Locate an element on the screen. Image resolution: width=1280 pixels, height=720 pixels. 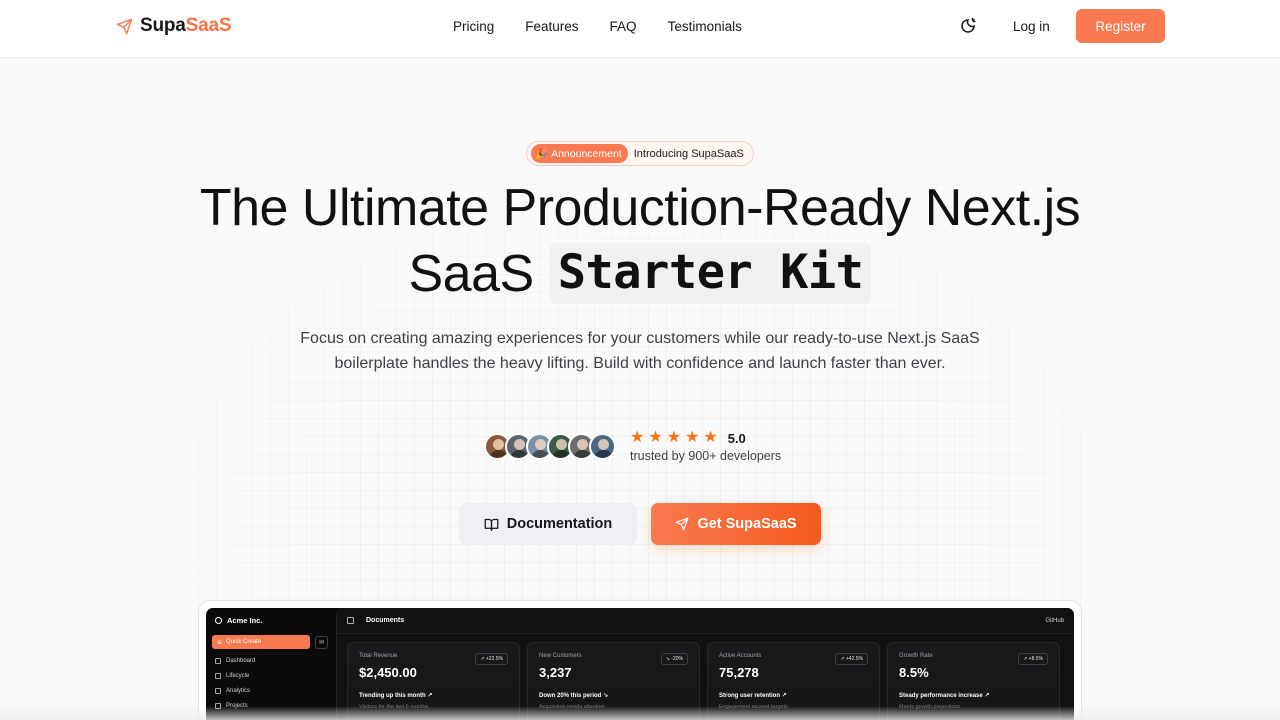
preview-page-title: Documents is located at coordinates (385, 620).